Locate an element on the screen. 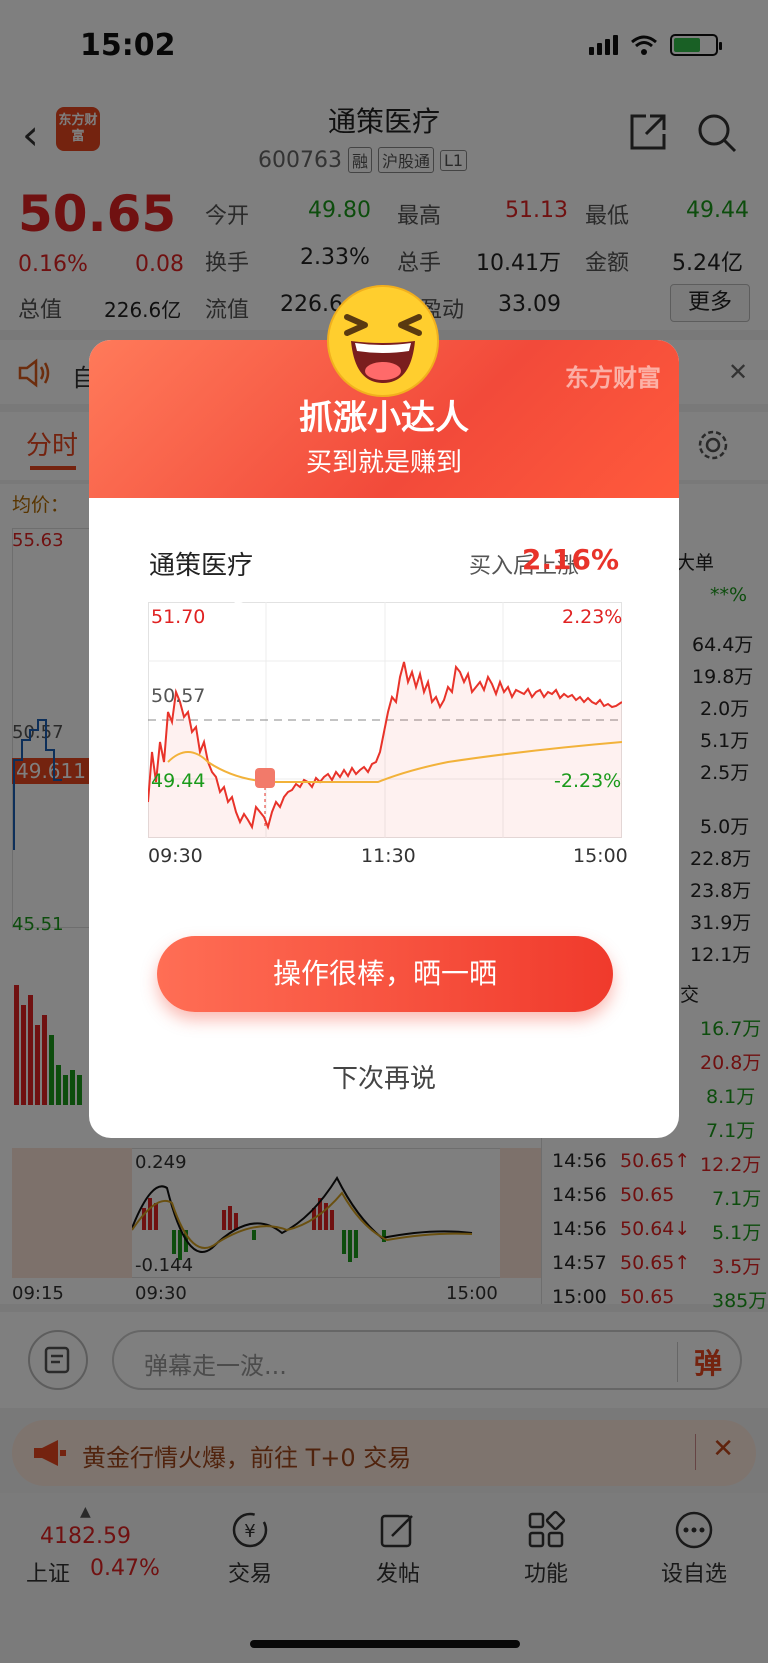 This screenshot has height=1663, width=768. mini-time-2: 15:00 is located at coordinates (600, 856).